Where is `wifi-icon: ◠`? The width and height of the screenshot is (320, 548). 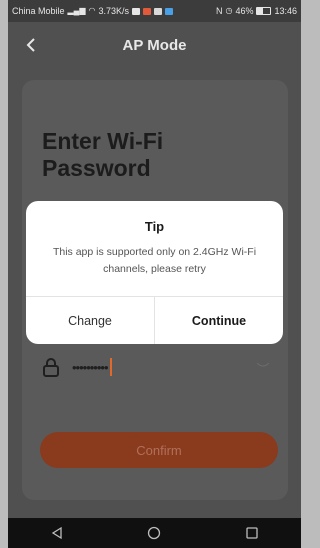 wifi-icon: ◠ is located at coordinates (92, 10).